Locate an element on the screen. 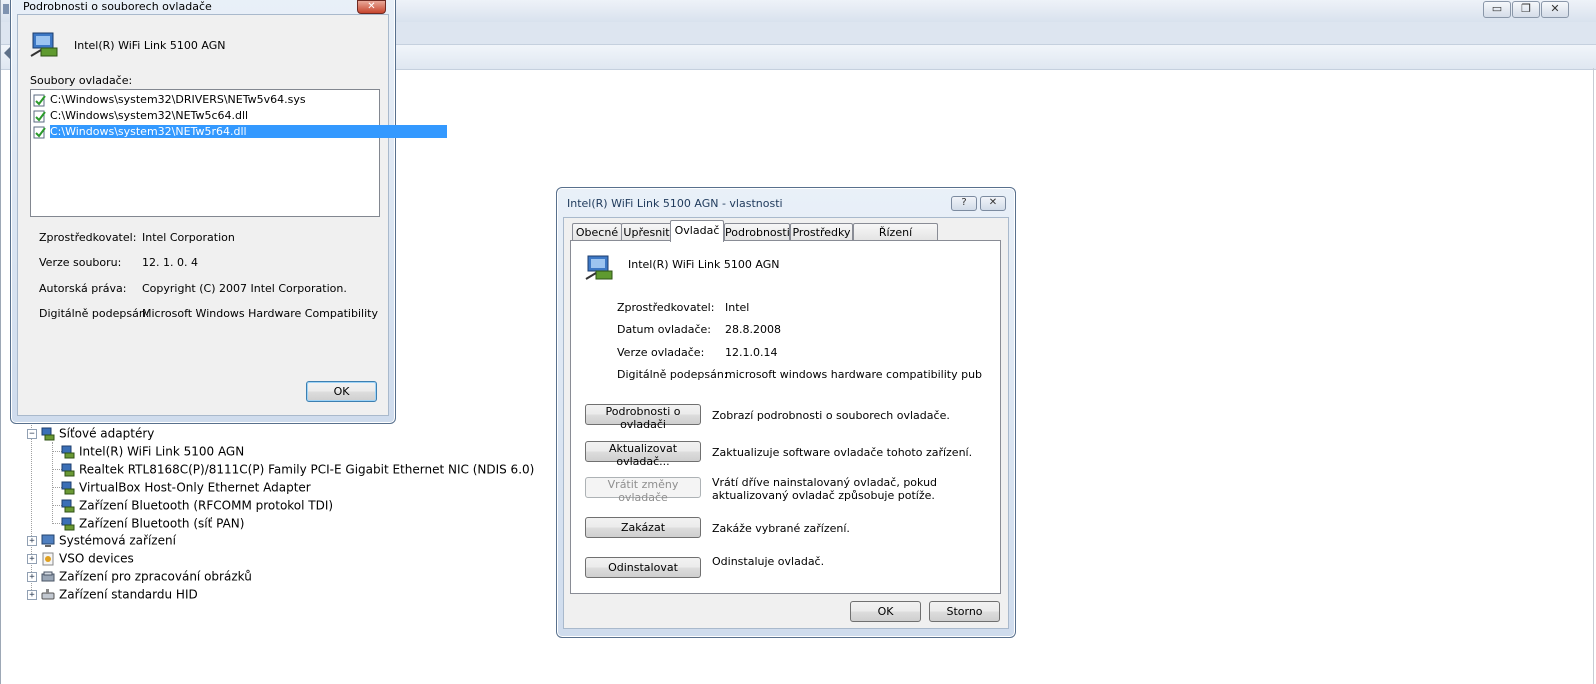  driver-files-close-button: ✕ is located at coordinates (371, 7).